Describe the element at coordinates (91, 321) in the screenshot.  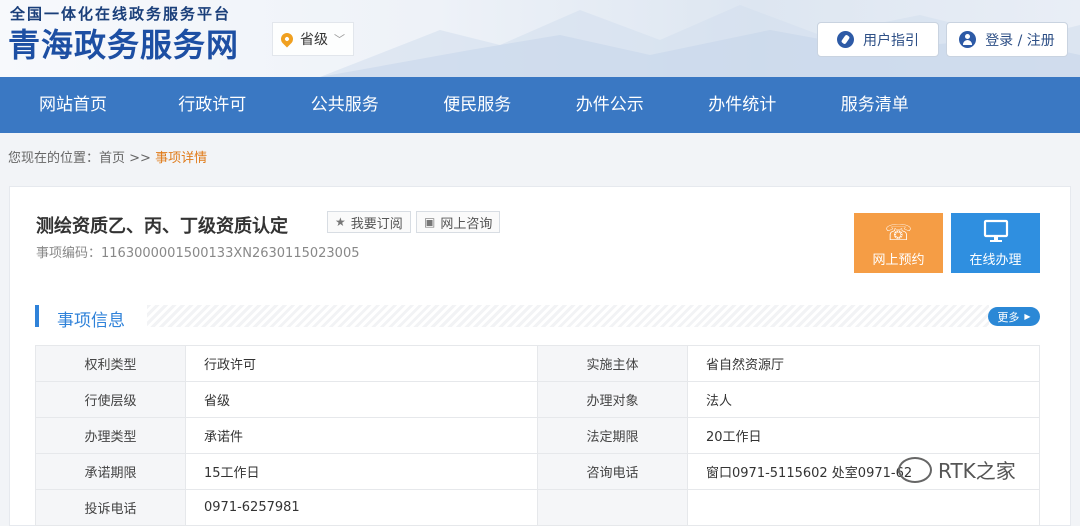
I see `section-title: 事项信息` at that location.